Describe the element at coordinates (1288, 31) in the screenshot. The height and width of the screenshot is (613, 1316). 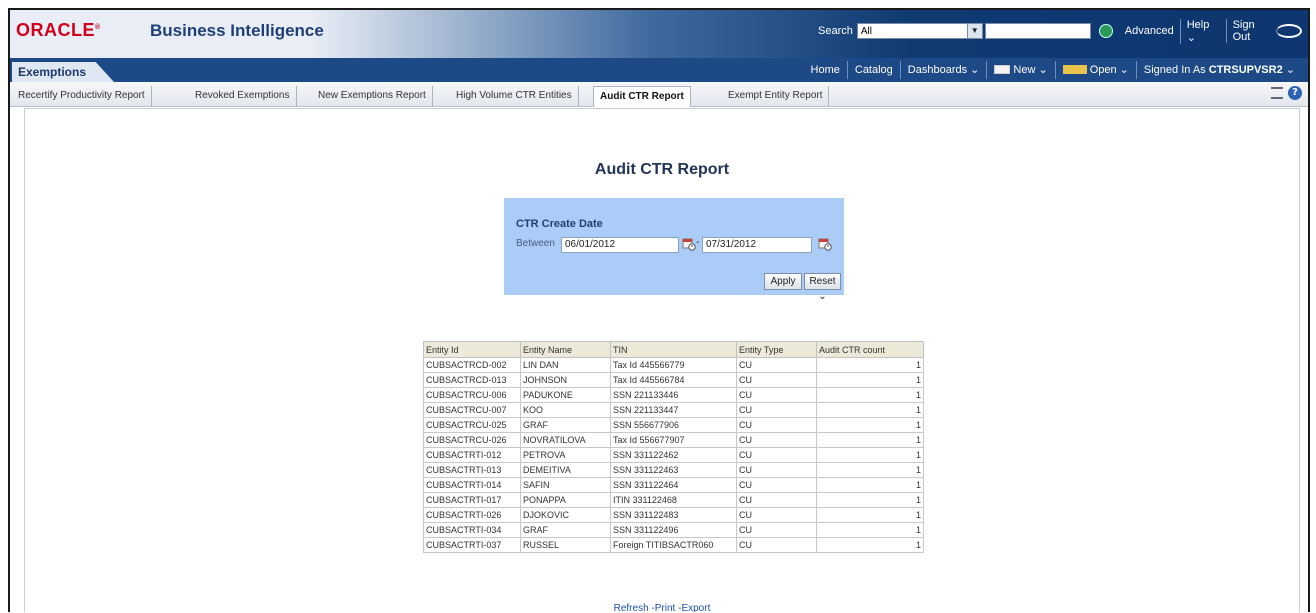
I see `signout-icon` at that location.